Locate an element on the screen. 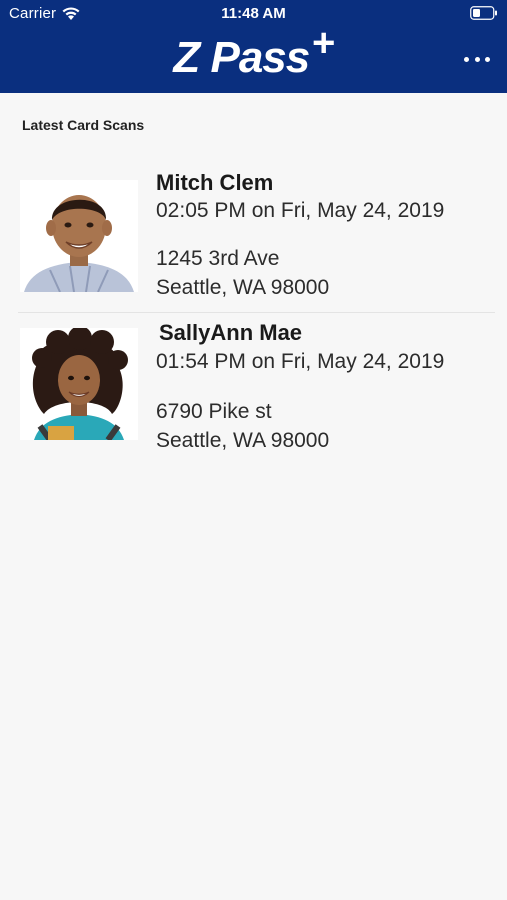 The image size is (507, 900). student-photo-girl is located at coordinates (79, 384).